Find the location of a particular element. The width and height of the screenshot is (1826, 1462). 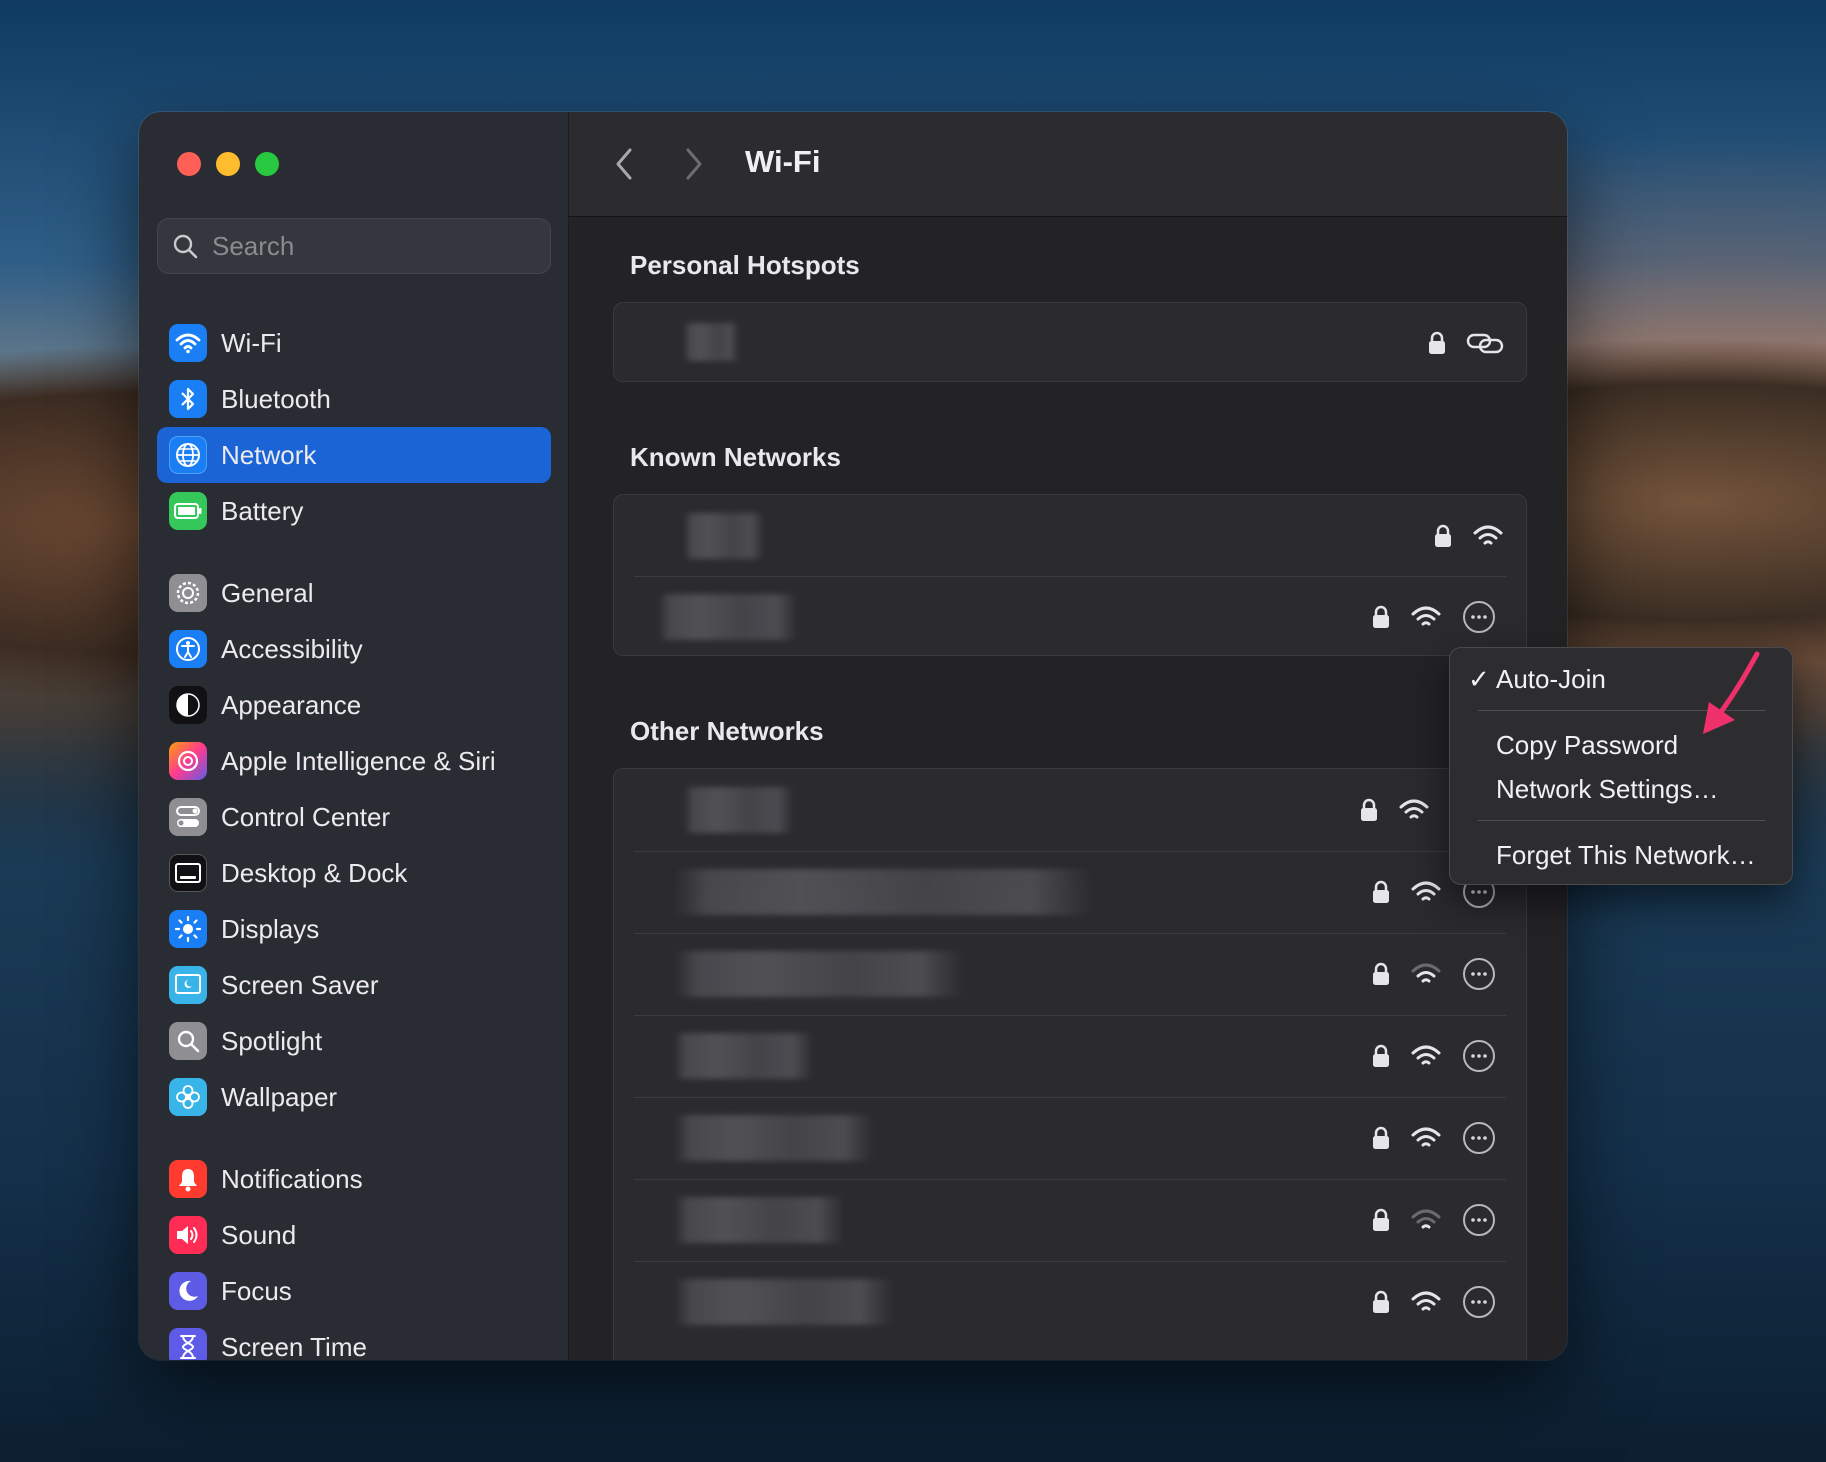

search-field is located at coordinates (354, 246).